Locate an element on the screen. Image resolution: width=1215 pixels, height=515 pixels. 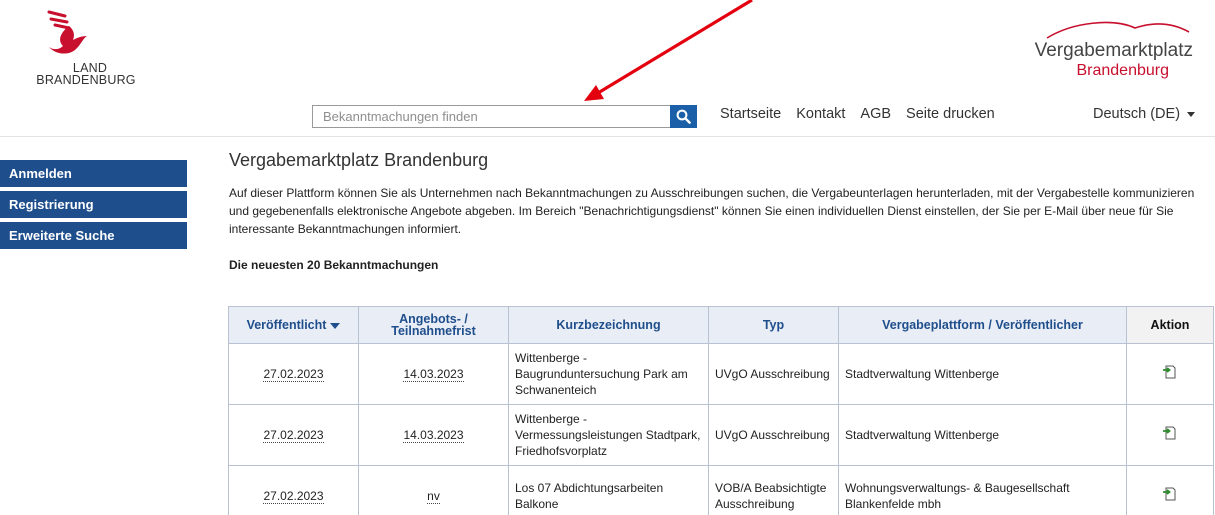
sort-desc-icon is located at coordinates (335, 325).